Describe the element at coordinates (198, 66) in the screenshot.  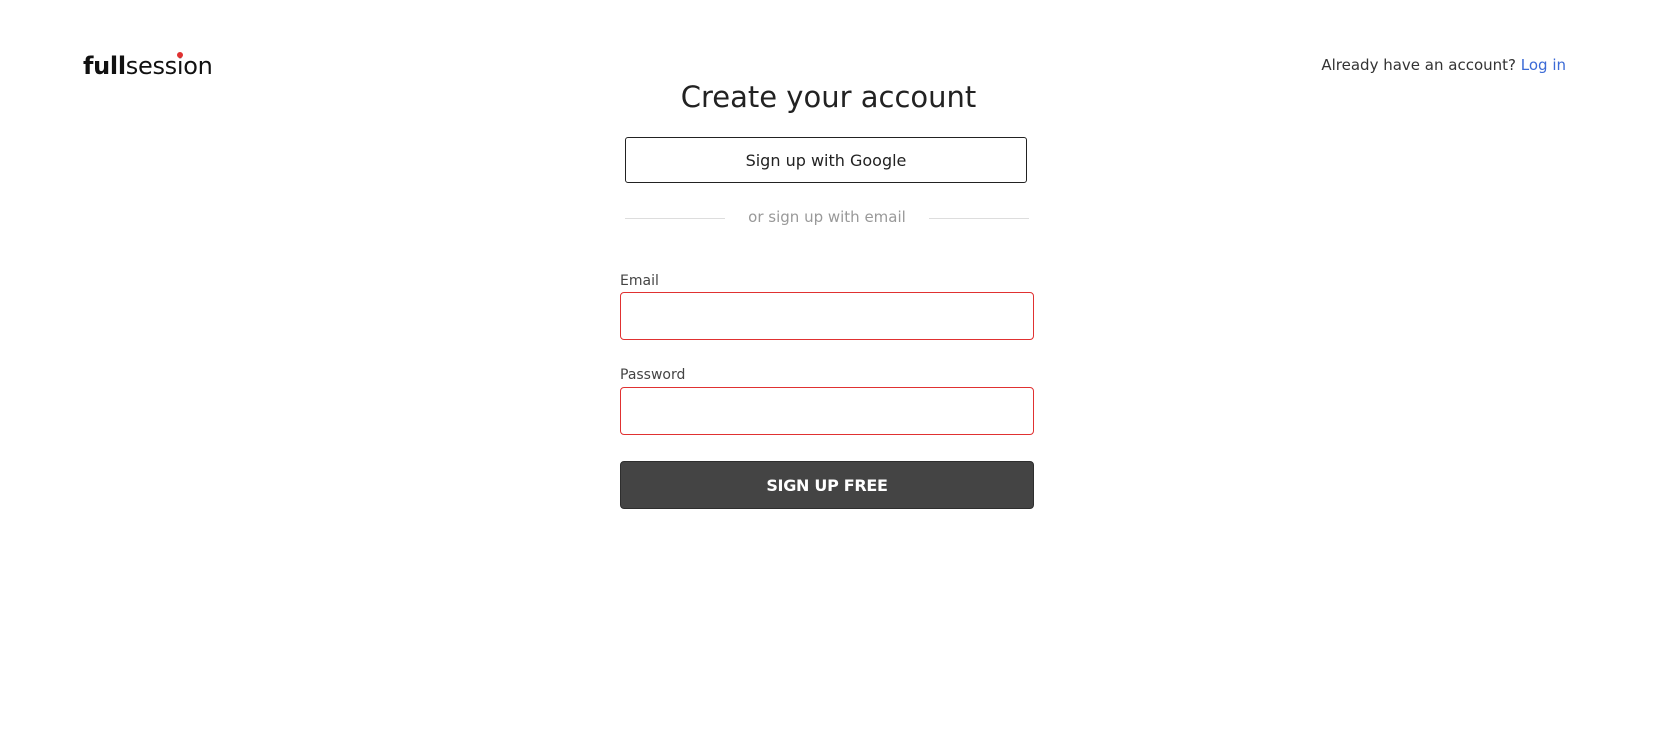
I see `logo-text-light-post: on` at that location.